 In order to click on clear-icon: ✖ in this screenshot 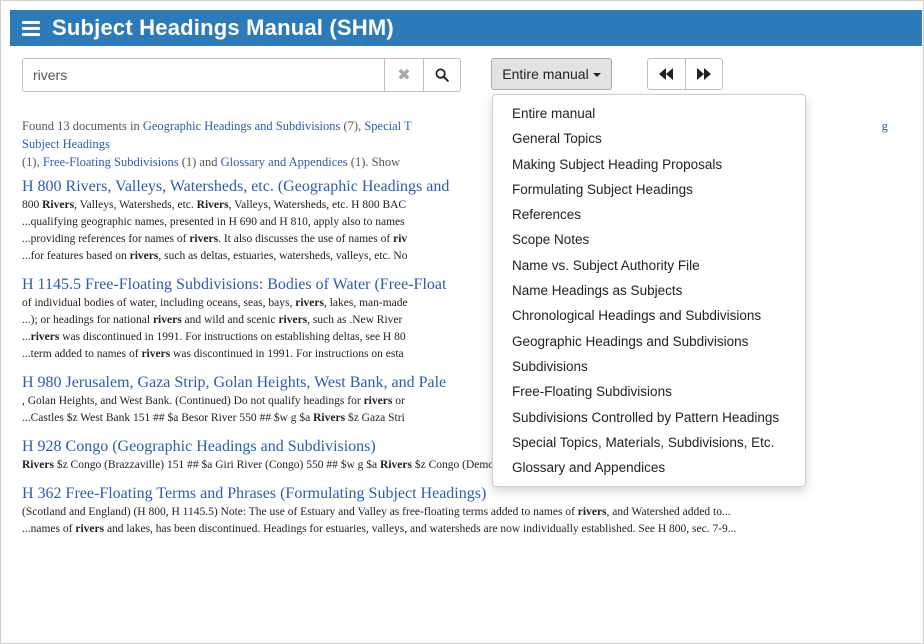, I will do `click(404, 75)`.